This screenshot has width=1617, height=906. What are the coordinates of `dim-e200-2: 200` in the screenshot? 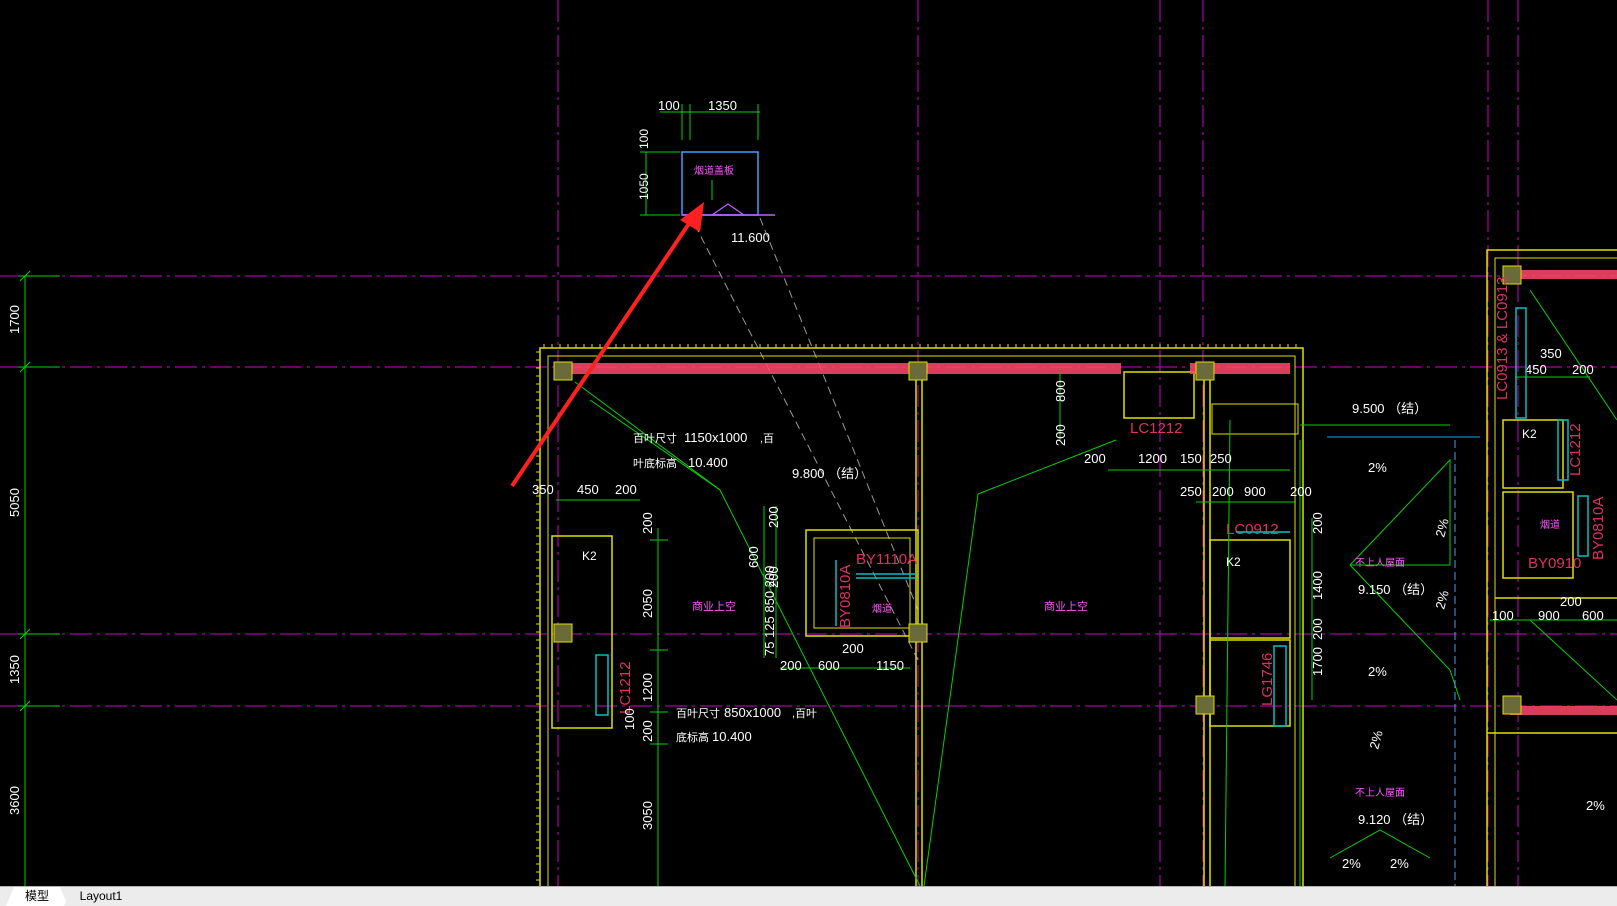 It's located at (1317, 629).